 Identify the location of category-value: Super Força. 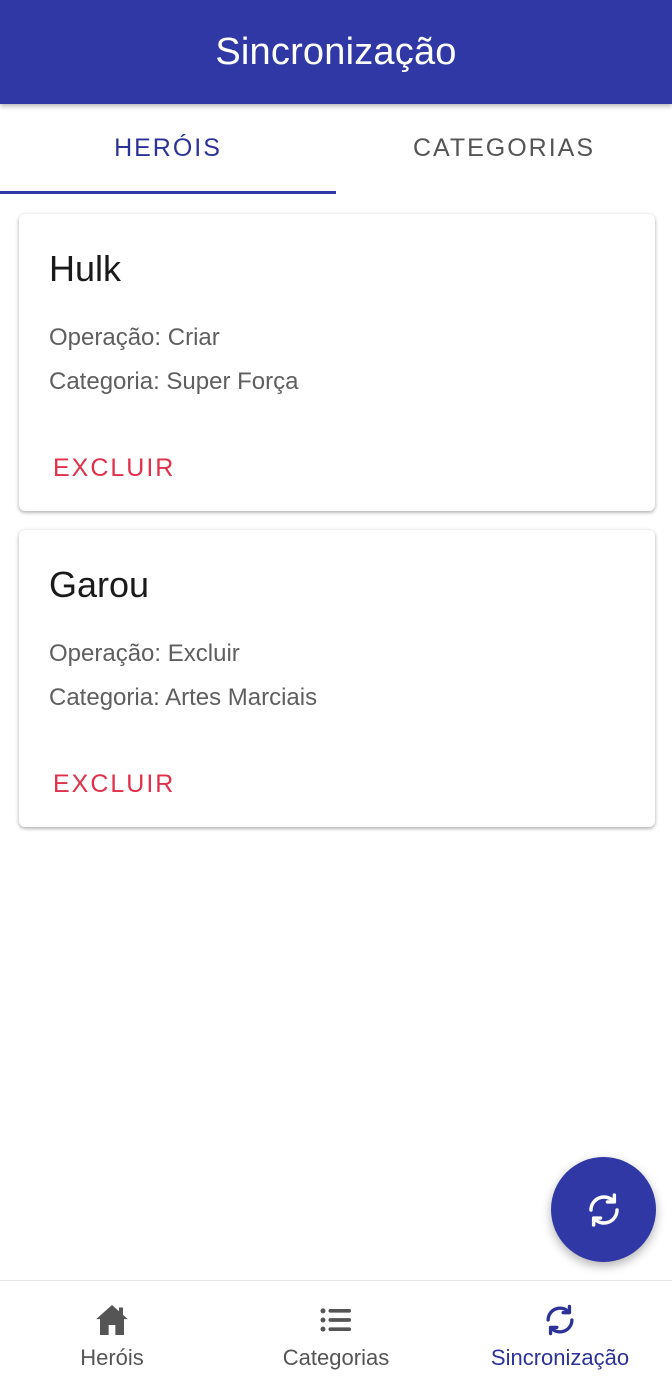
(232, 381).